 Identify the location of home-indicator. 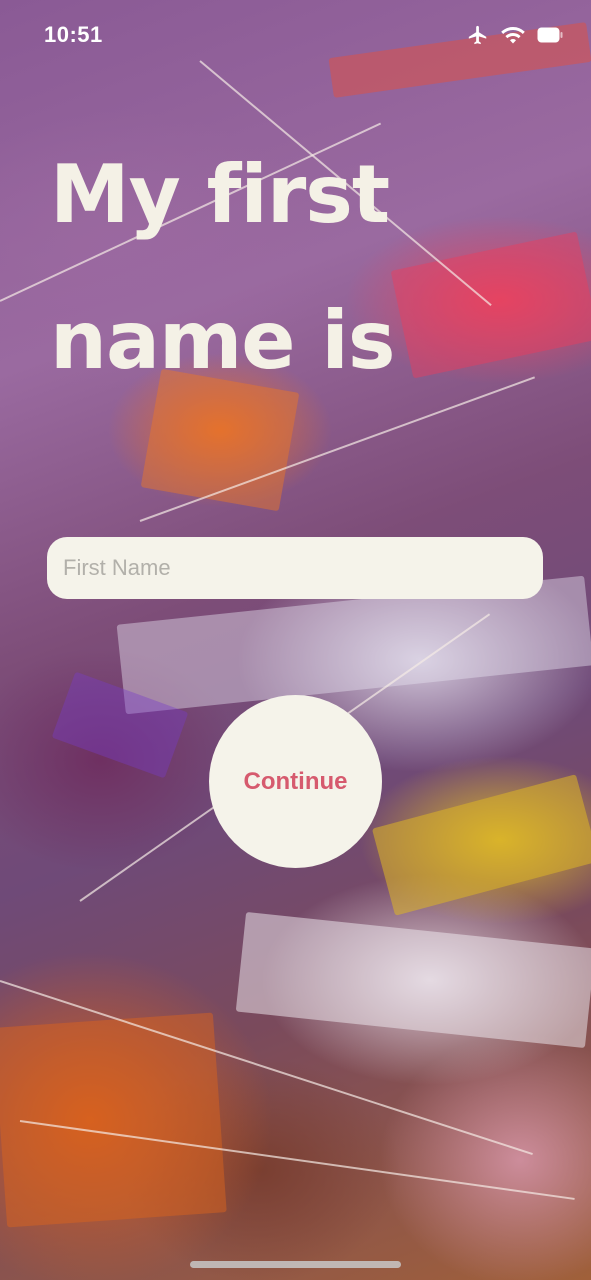
(295, 1264).